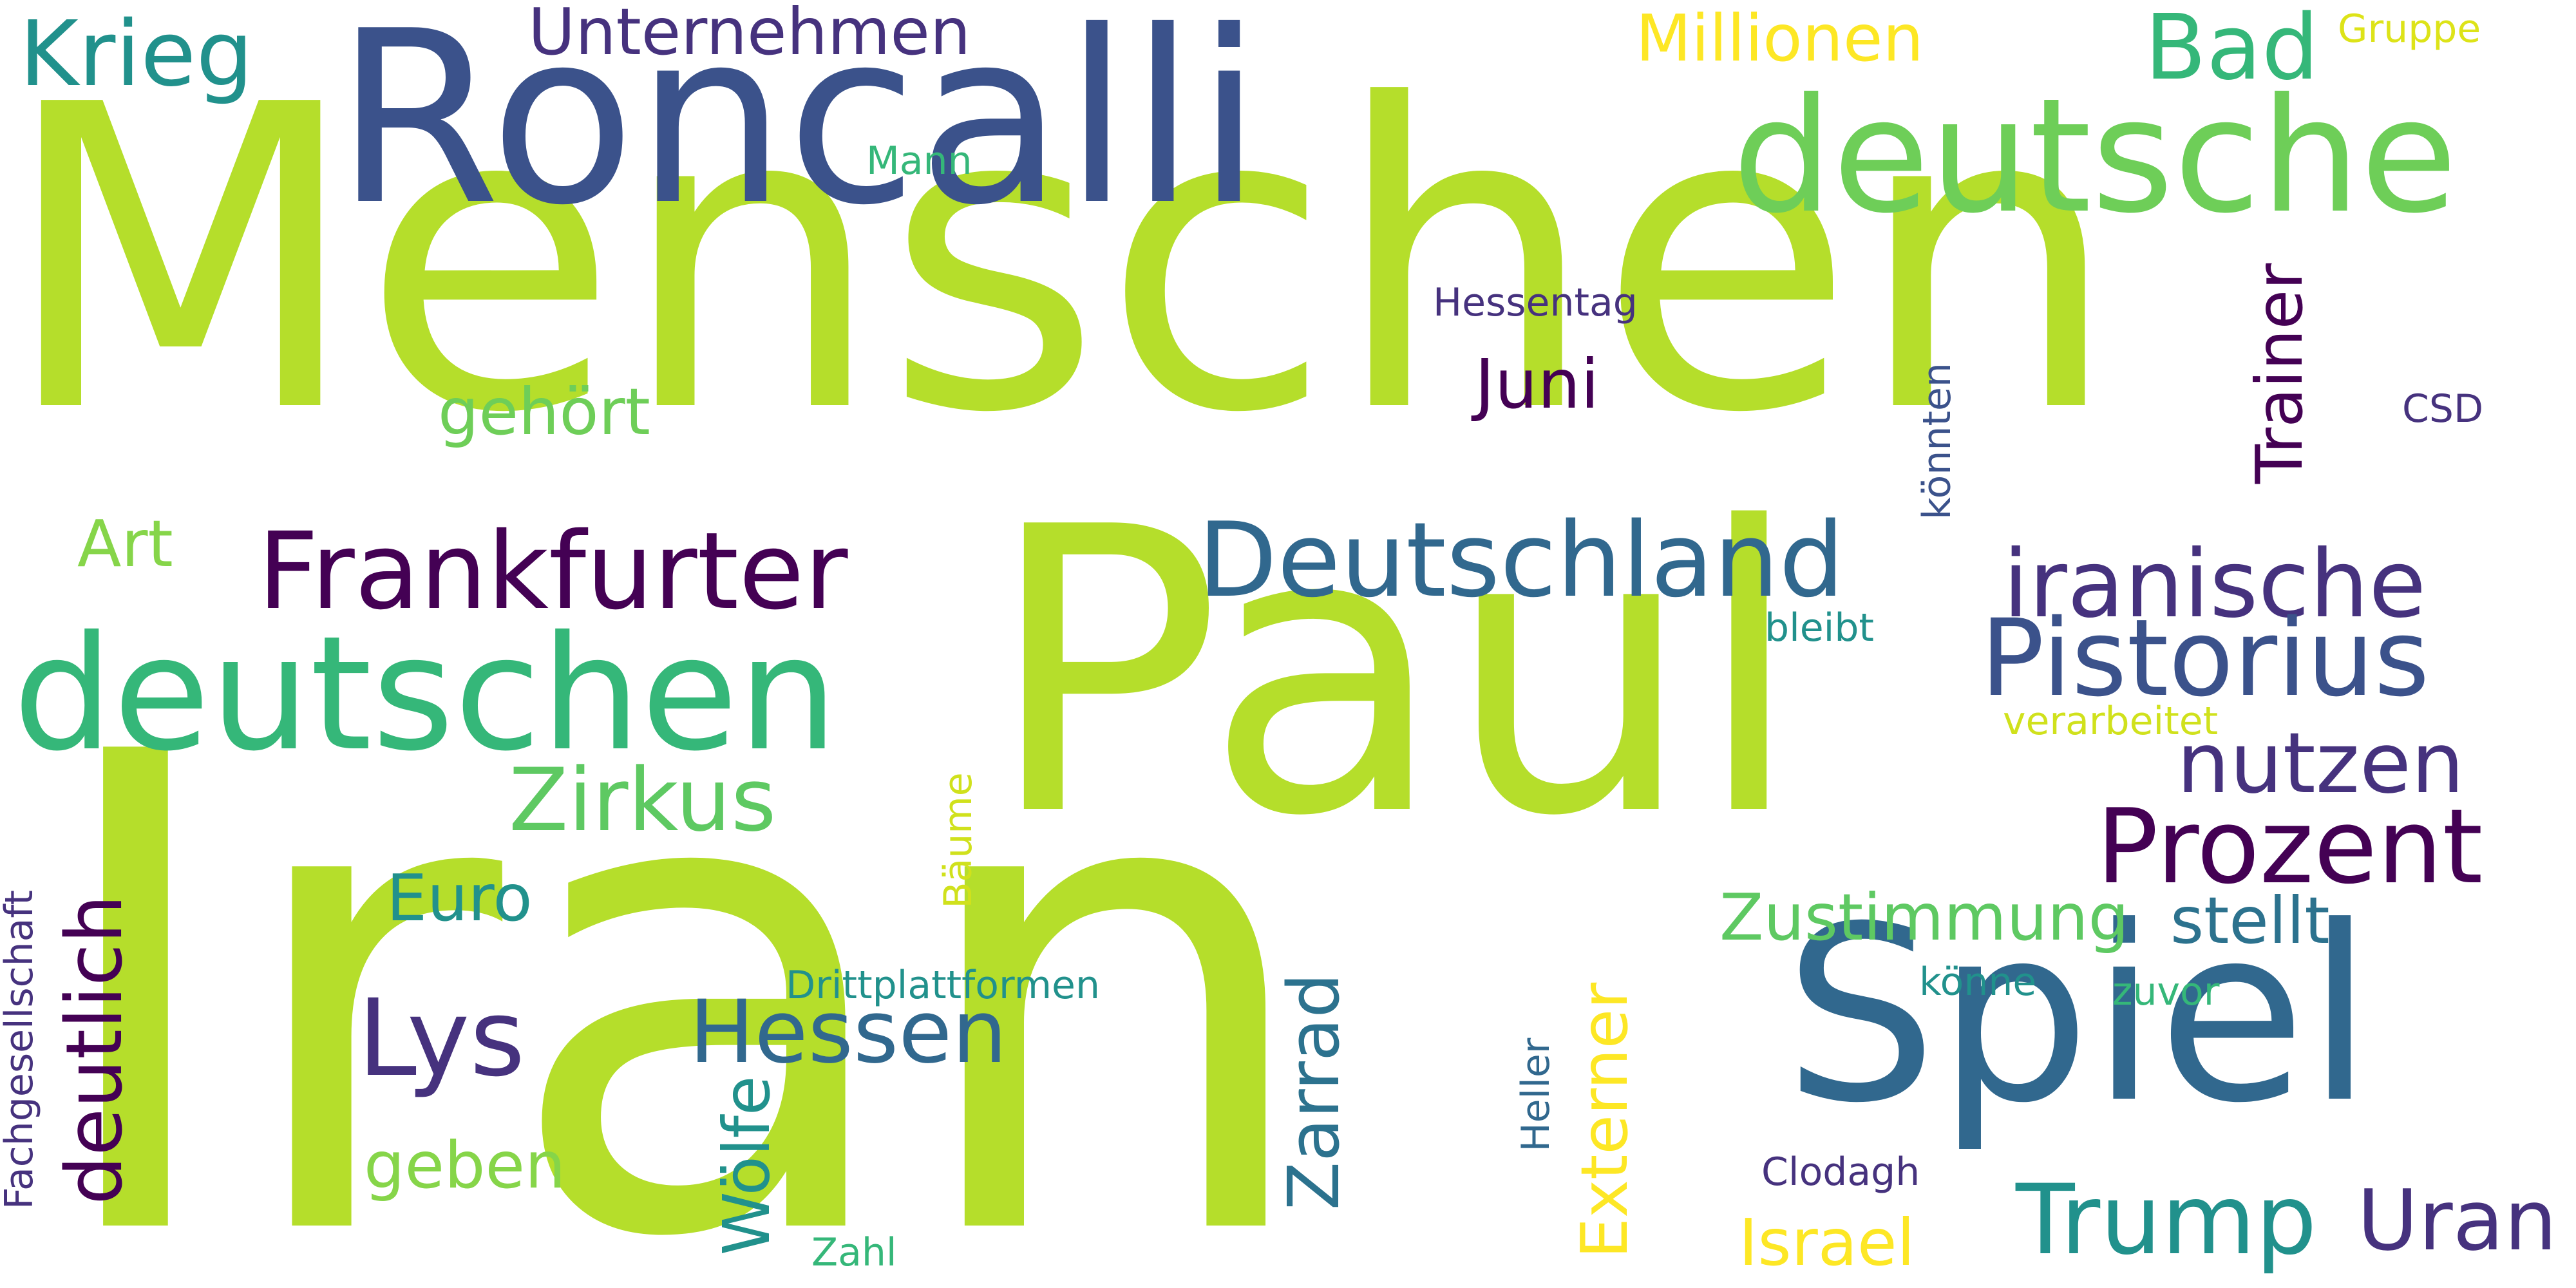 Image resolution: width=2576 pixels, height=1288 pixels. Describe the element at coordinates (1314, 1092) in the screenshot. I see `word-zarrad: Zarrad` at that location.